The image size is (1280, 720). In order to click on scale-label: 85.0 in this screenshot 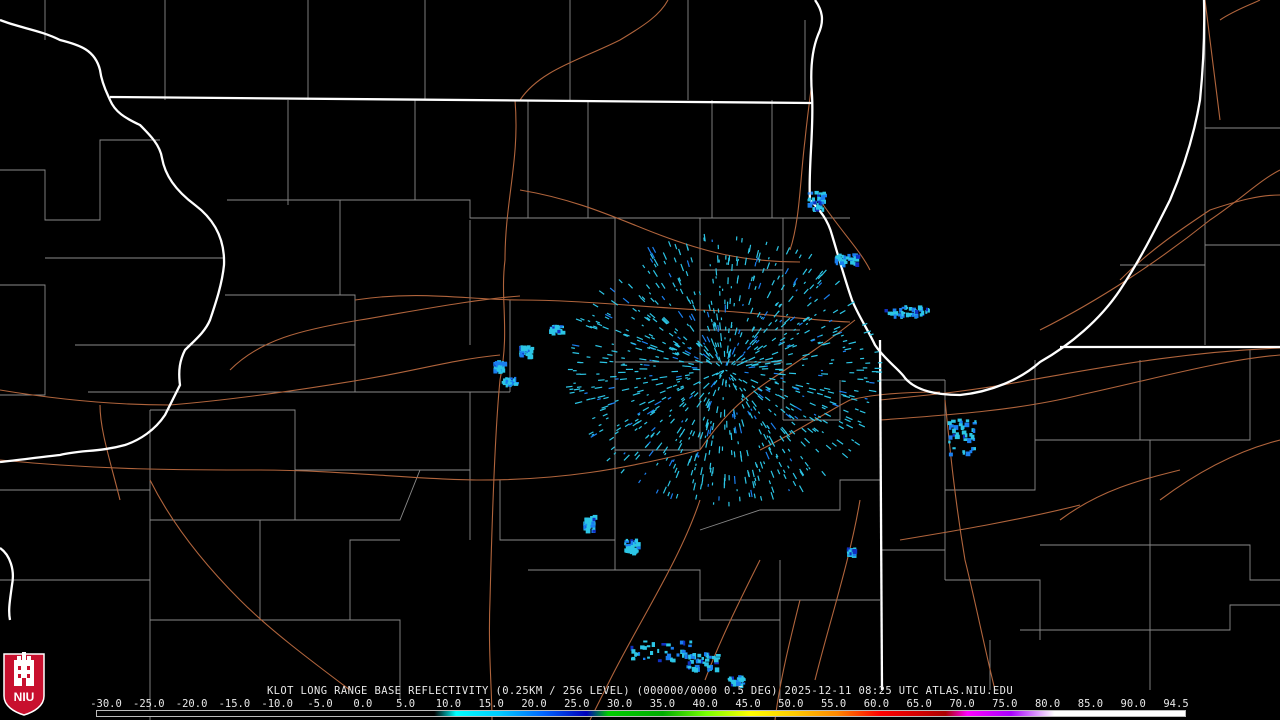, I will do `click(1090, 704)`.